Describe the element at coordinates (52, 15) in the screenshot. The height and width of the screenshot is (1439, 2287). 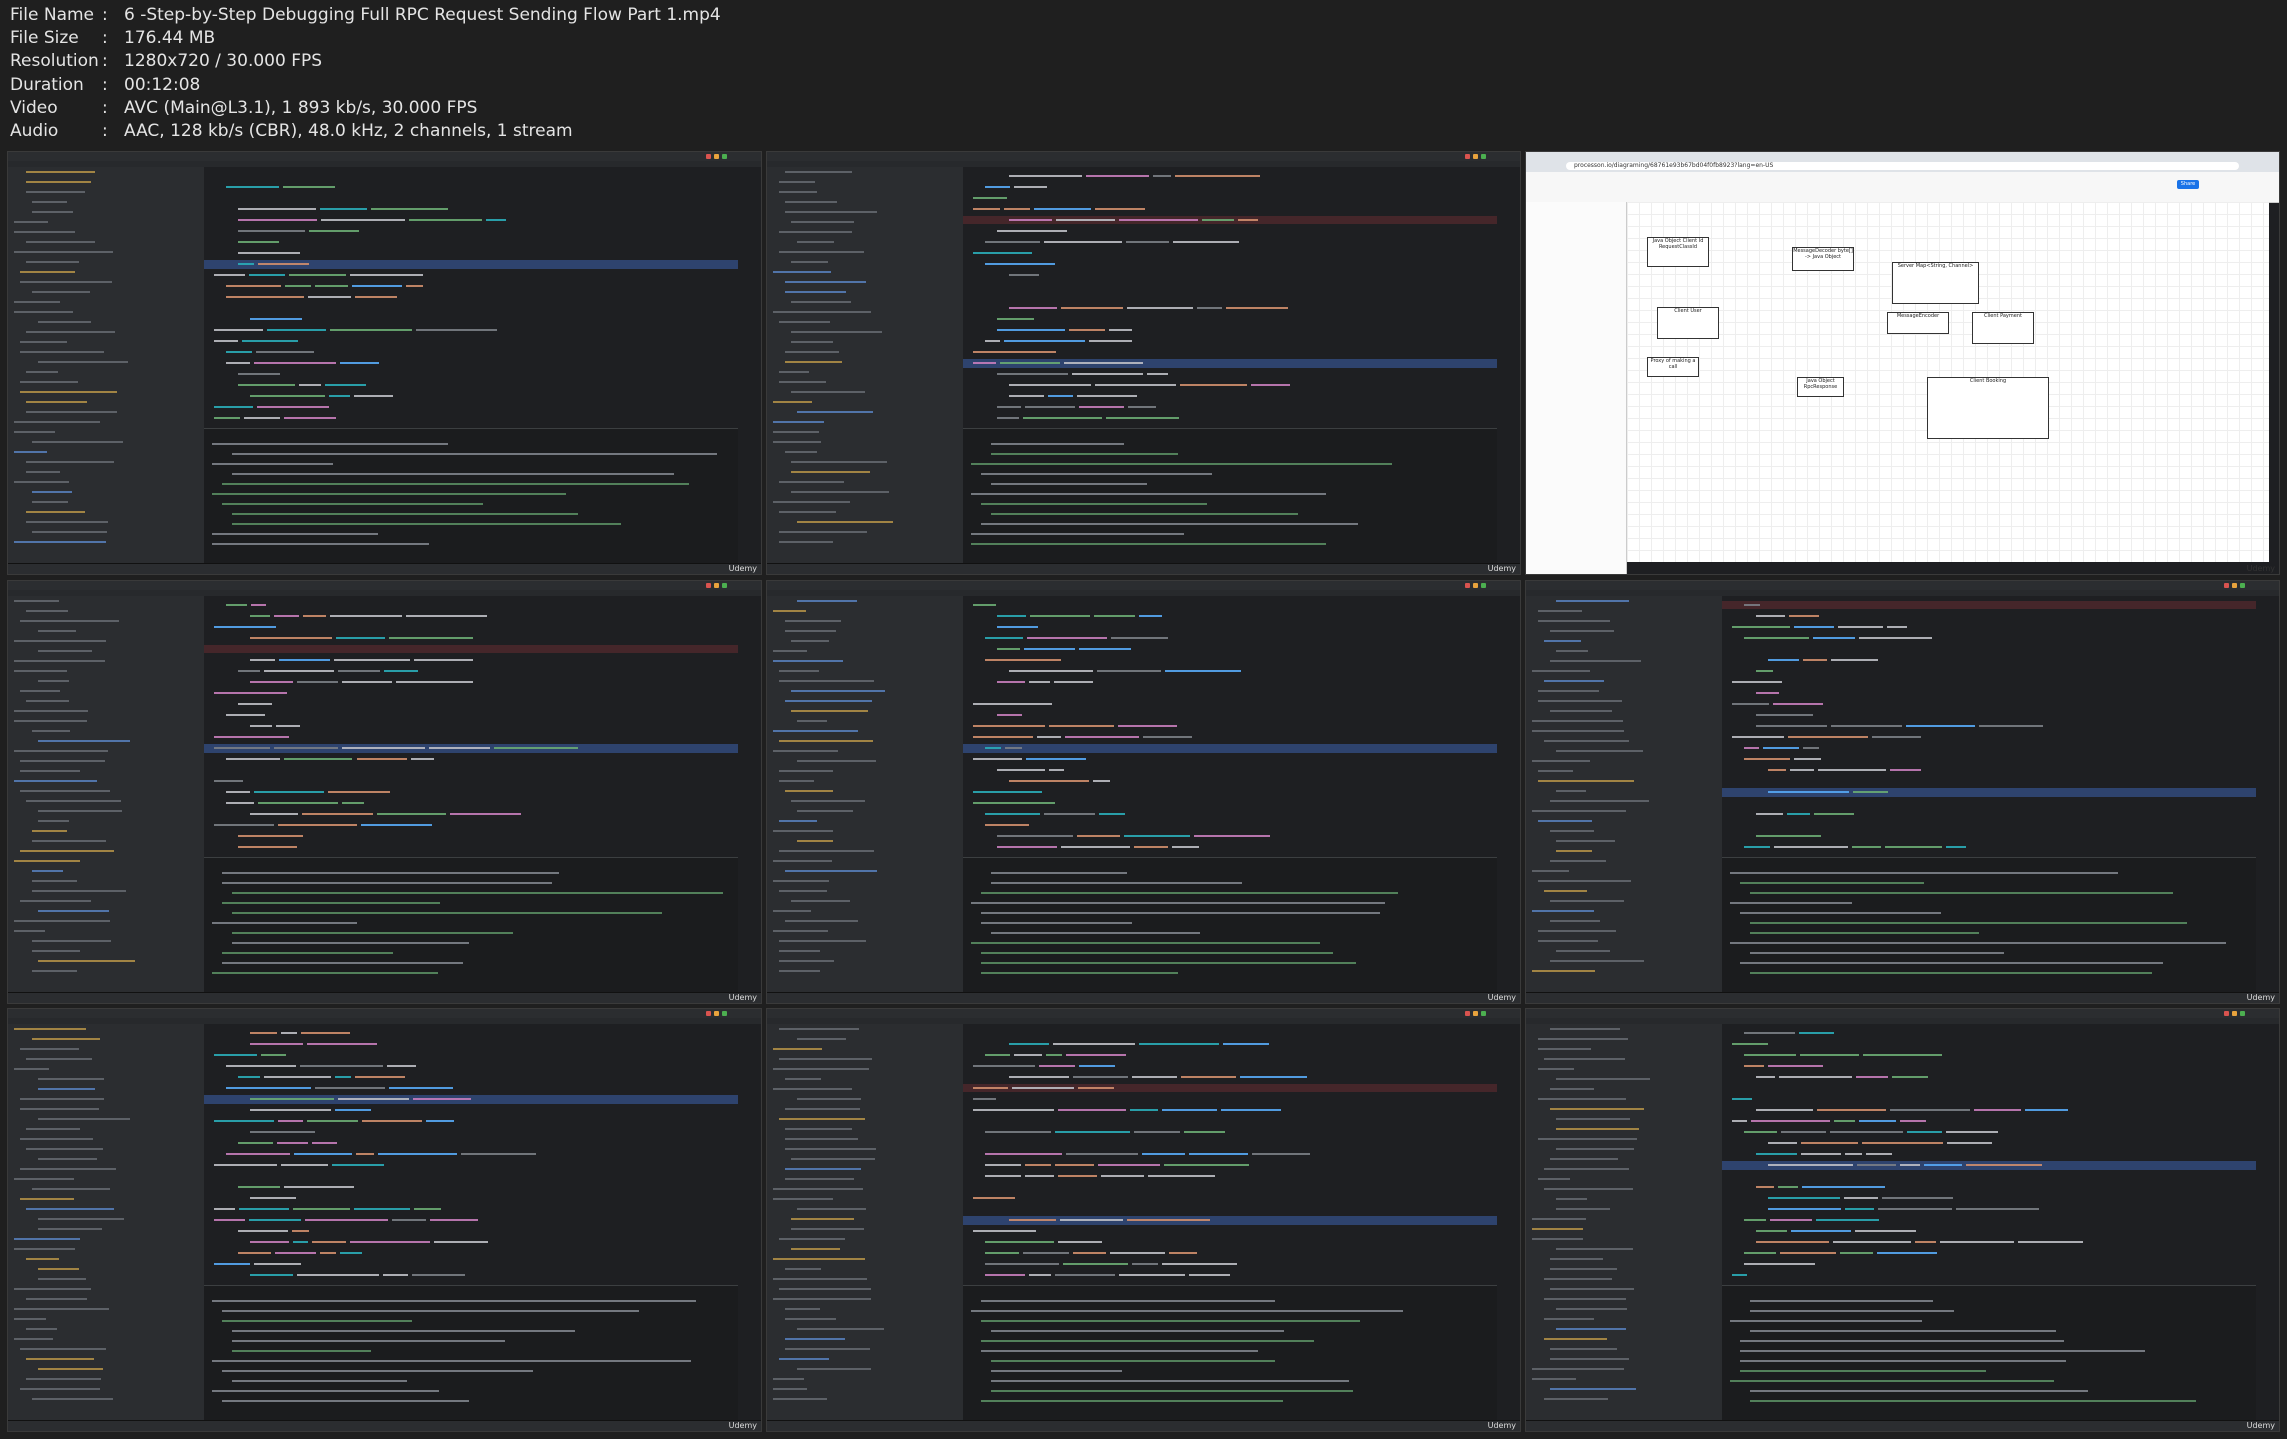
I see `file-name-label: File Name` at that location.